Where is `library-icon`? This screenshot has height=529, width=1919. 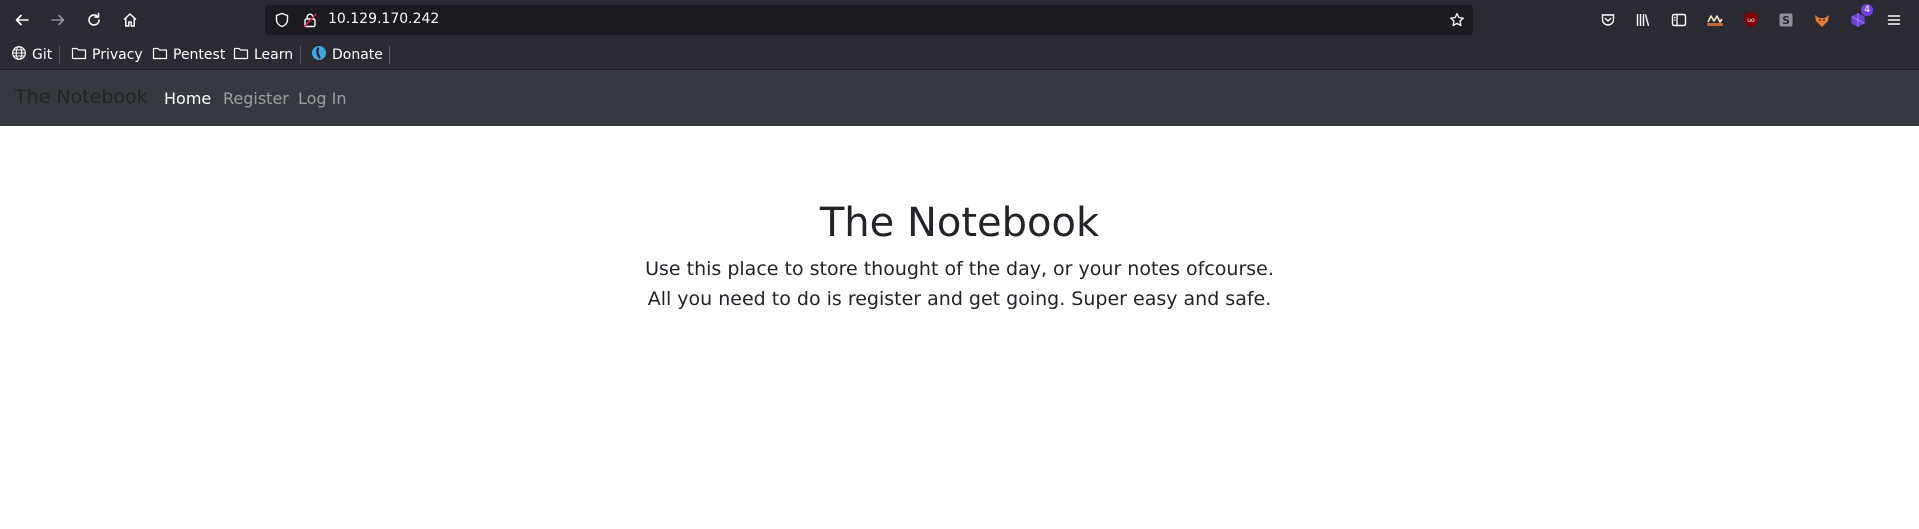
library-icon is located at coordinates (1643, 20).